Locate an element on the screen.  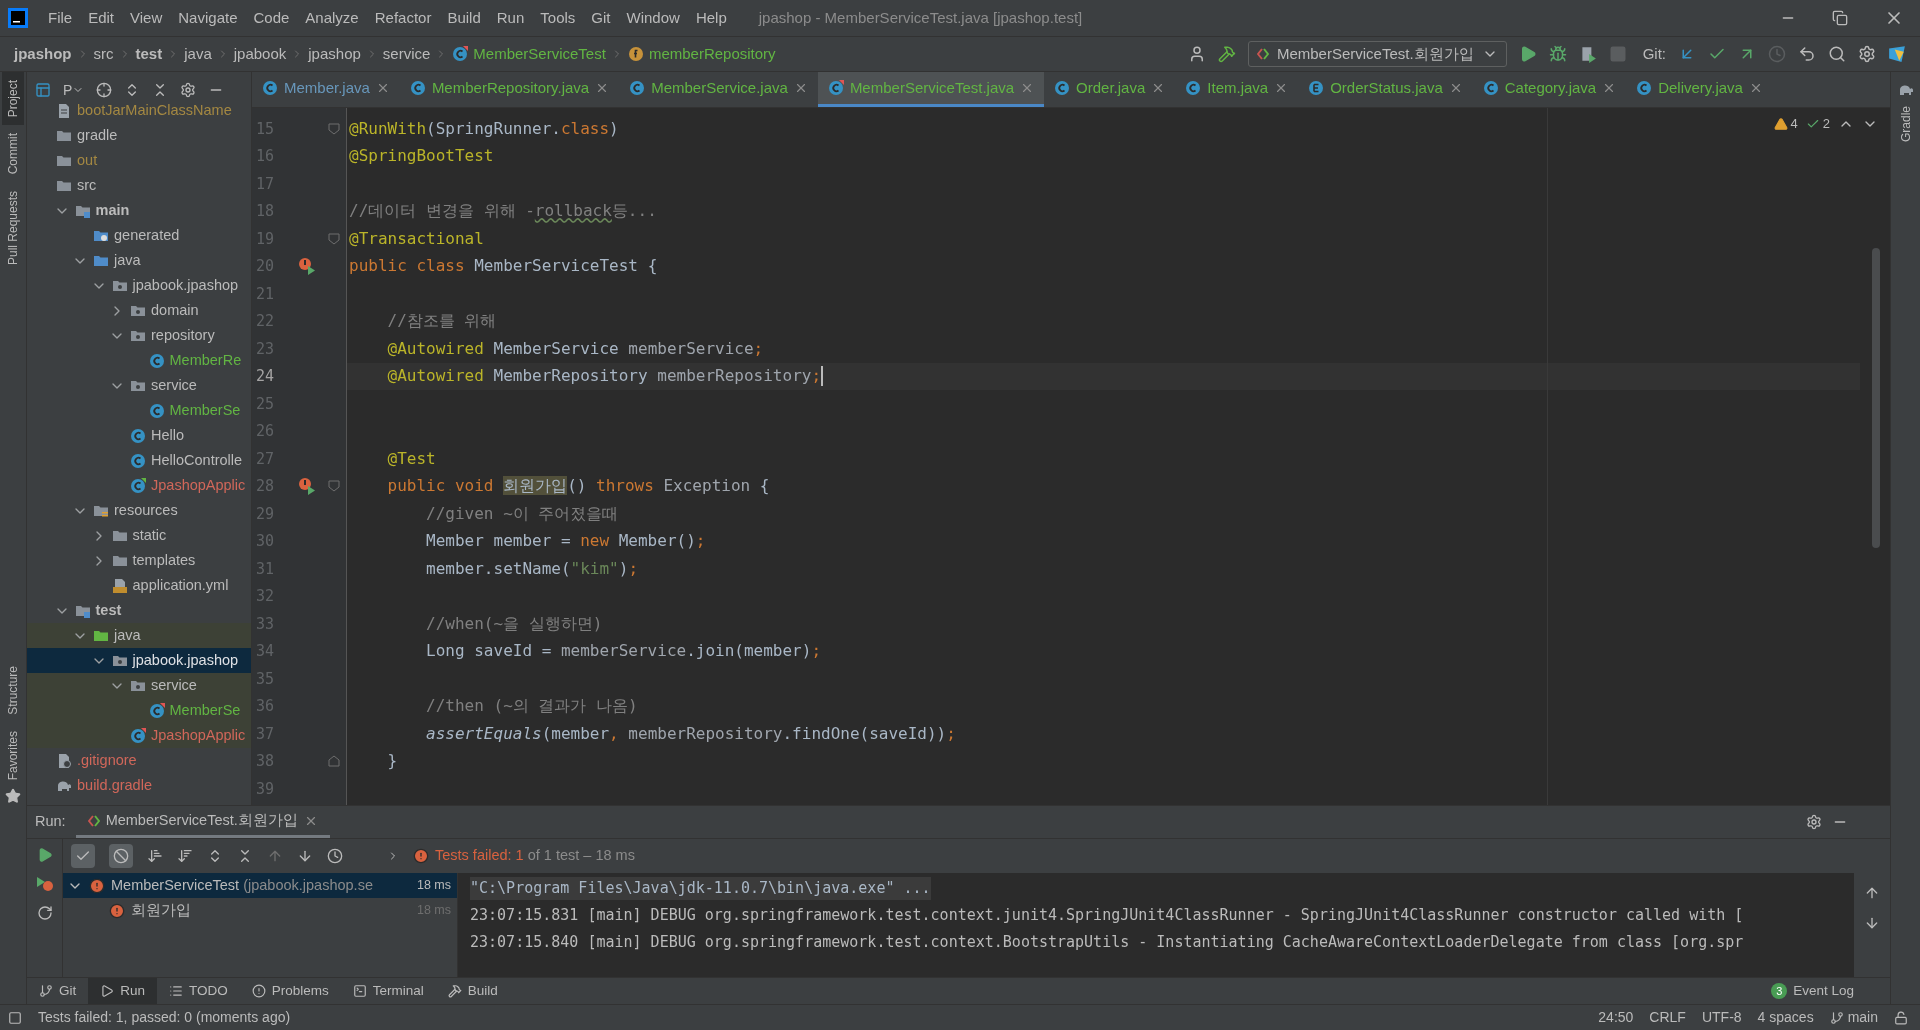
tool-window-tab: TODO is located at coordinates (198, 991).